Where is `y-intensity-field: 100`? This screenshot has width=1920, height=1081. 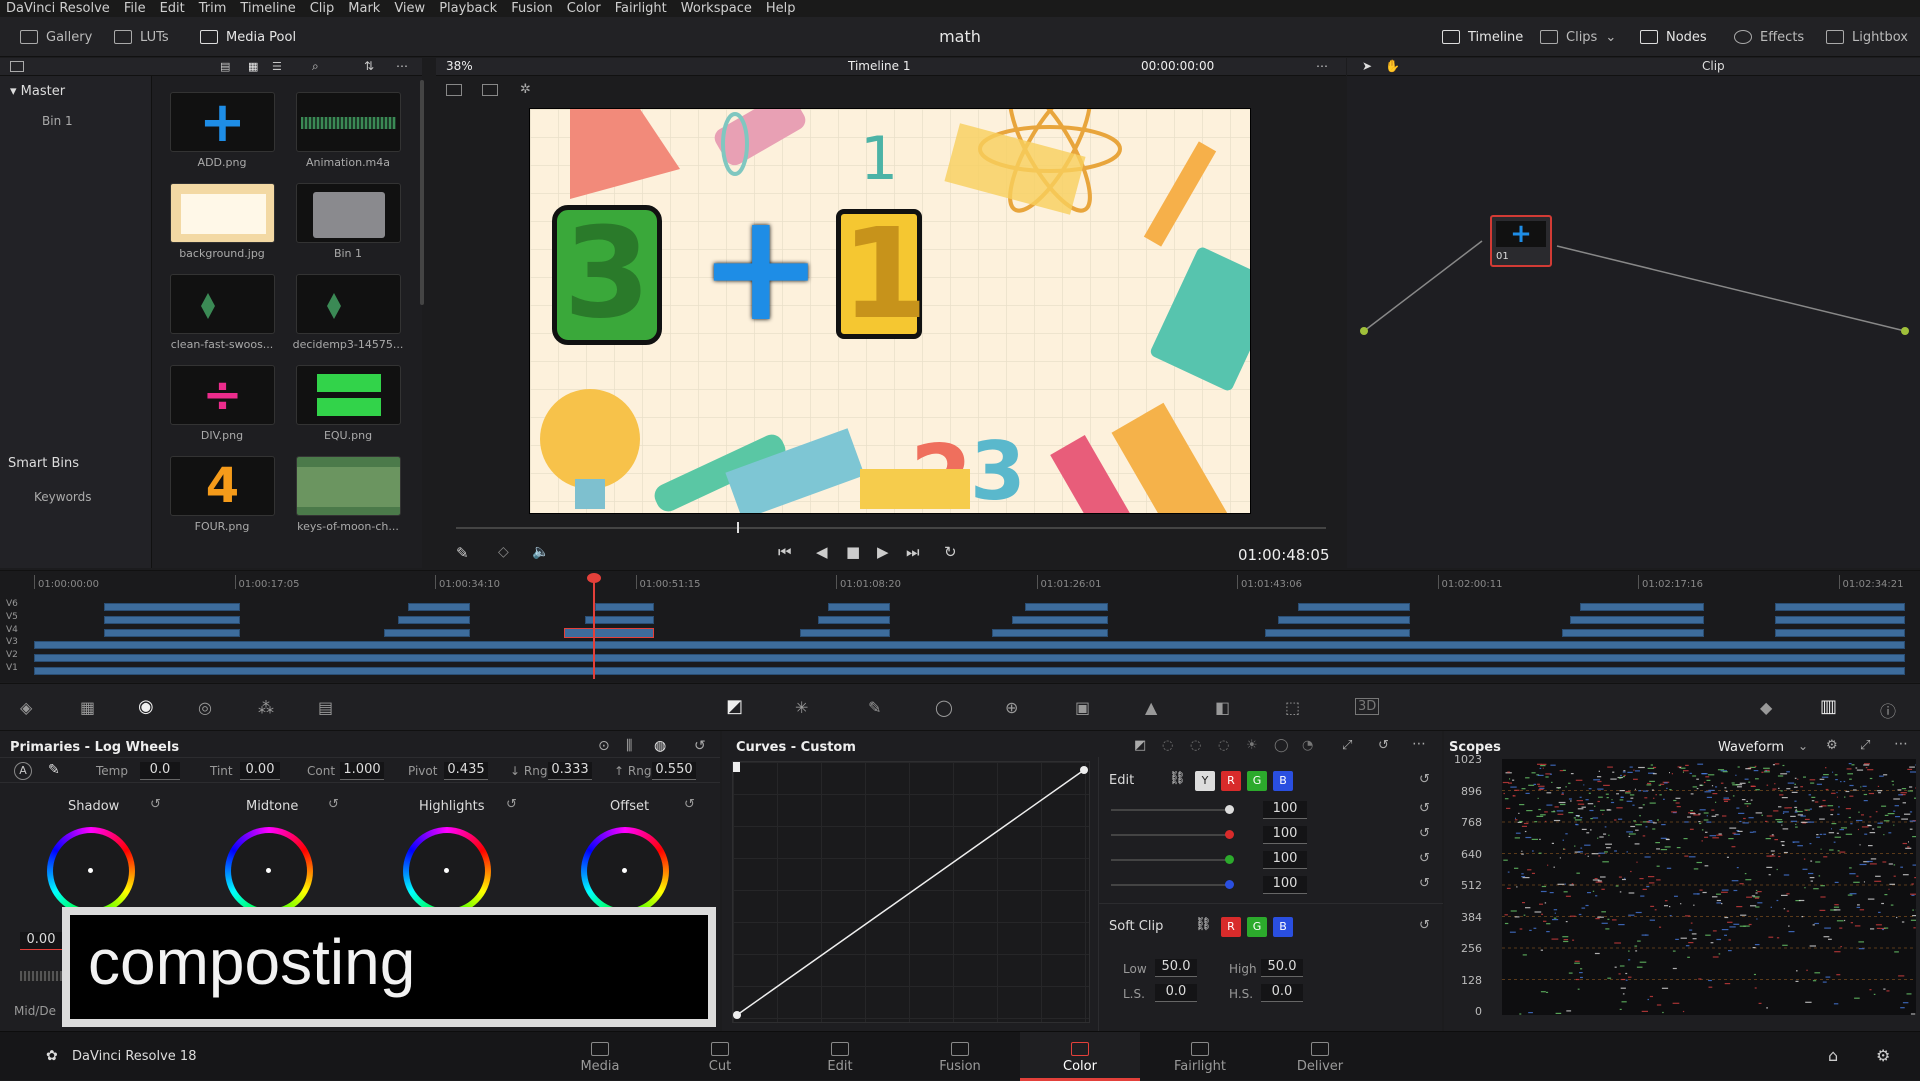
y-intensity-field: 100 is located at coordinates (1285, 810).